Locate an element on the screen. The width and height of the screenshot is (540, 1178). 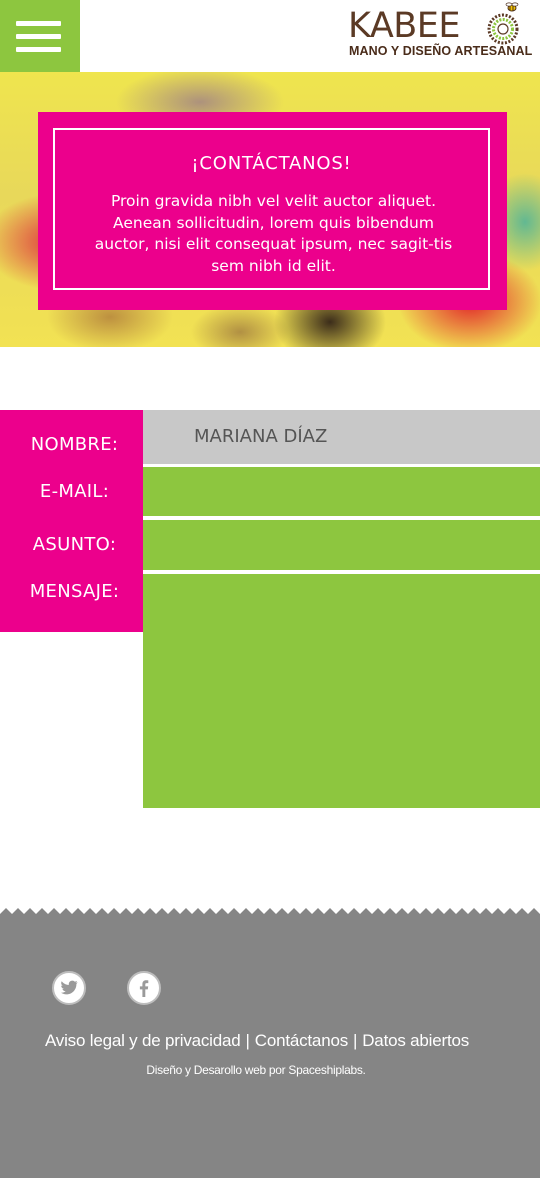
twitter-icon is located at coordinates (69, 988).